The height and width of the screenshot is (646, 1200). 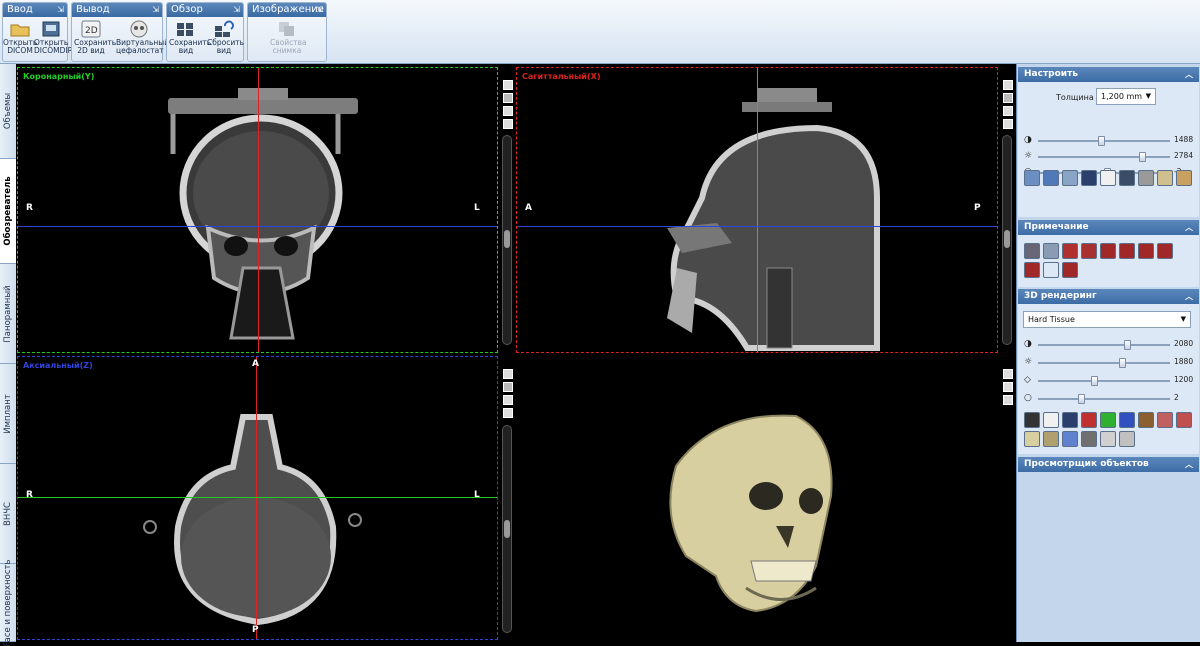 I want to click on palette-icon, so click(x=1070, y=439).